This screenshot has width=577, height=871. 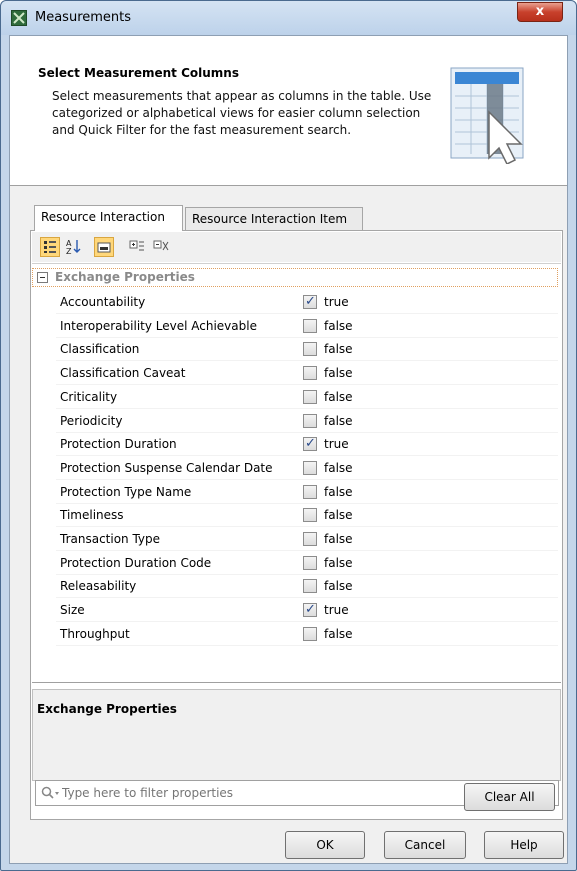 I want to click on property-row: Interoperability Level Achievable false, so click(x=307, y=326).